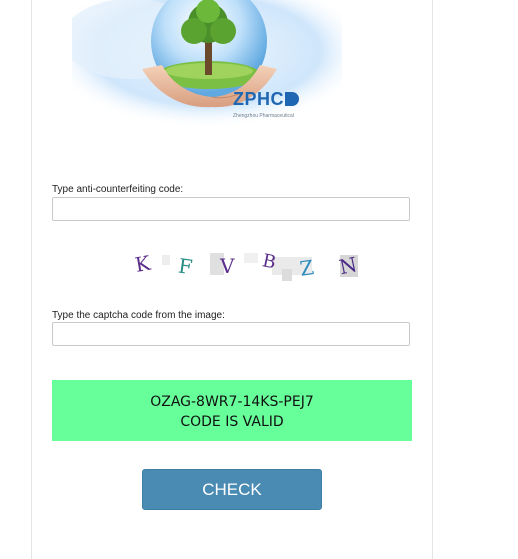 The width and height of the screenshot is (518, 559). I want to click on code-label: Type anti-counterfeiting code:, so click(118, 189).